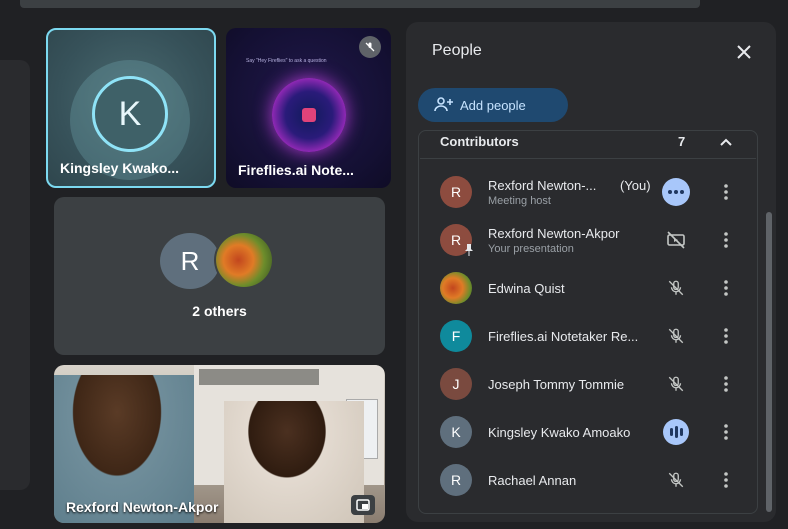  Describe the element at coordinates (676, 432) in the screenshot. I see `speaking-icon` at that location.